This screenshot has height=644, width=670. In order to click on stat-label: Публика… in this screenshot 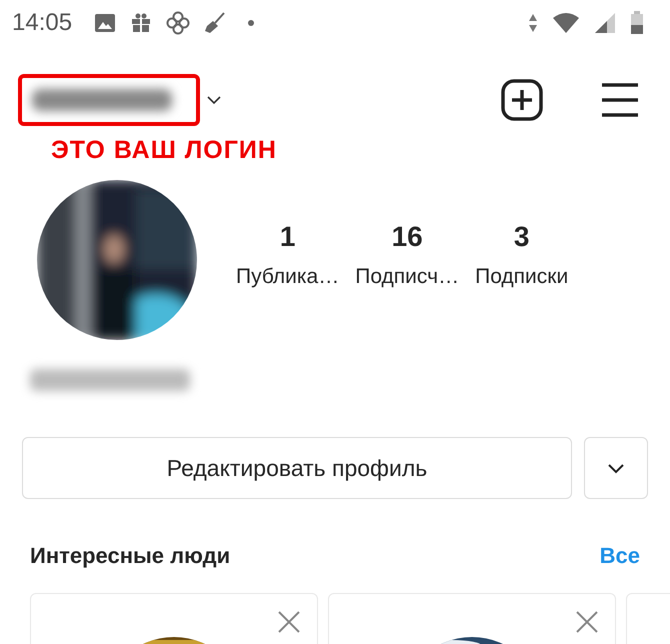, I will do `click(288, 277)`.